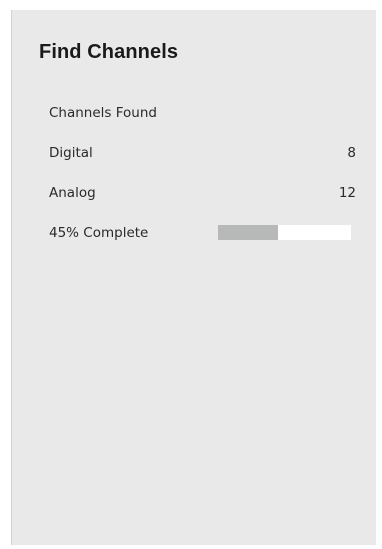 This screenshot has height=549, width=382. What do you see at coordinates (99, 233) in the screenshot?
I see `progress-label: 45% Complete` at bounding box center [99, 233].